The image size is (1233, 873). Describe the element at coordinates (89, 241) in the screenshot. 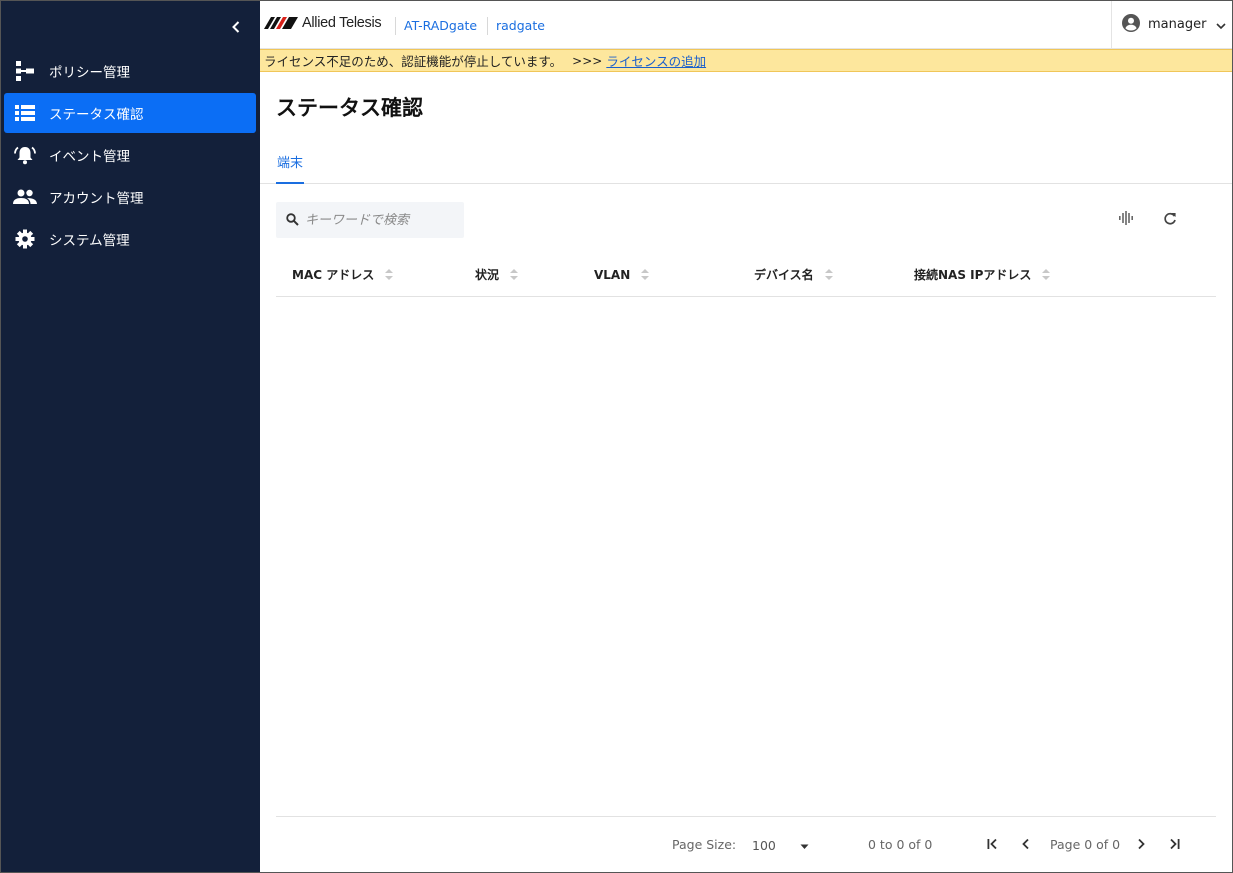

I see `sidebar-item-label: システム管理` at that location.